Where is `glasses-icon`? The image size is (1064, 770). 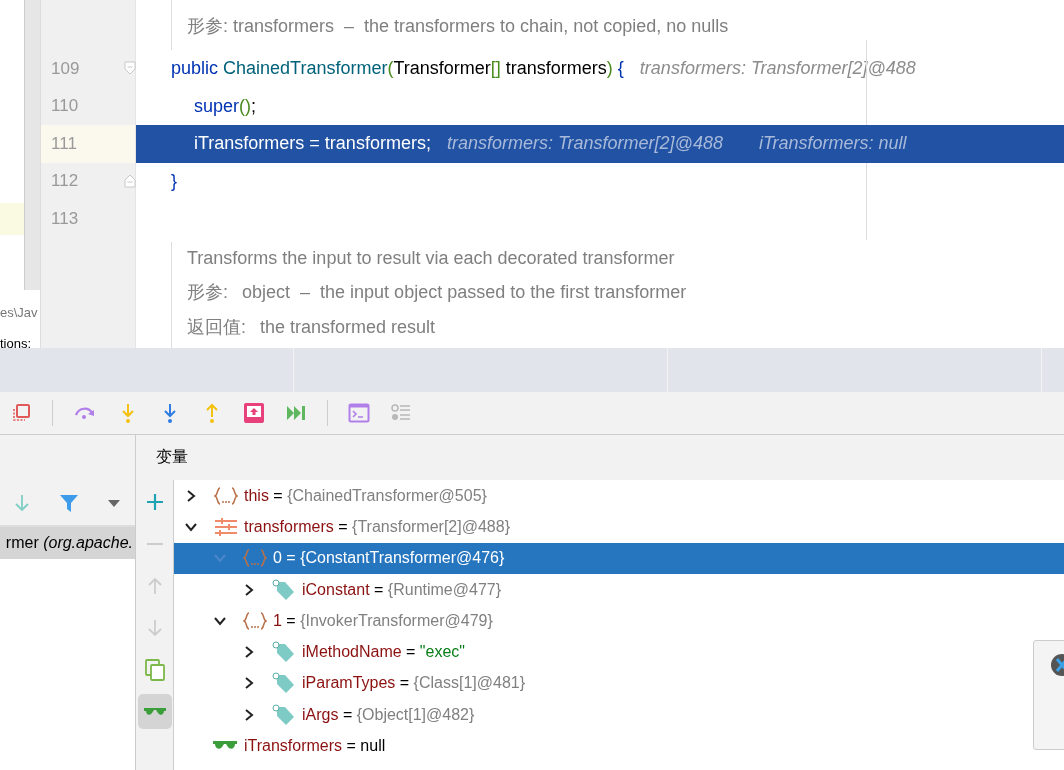 glasses-icon is located at coordinates (154, 711).